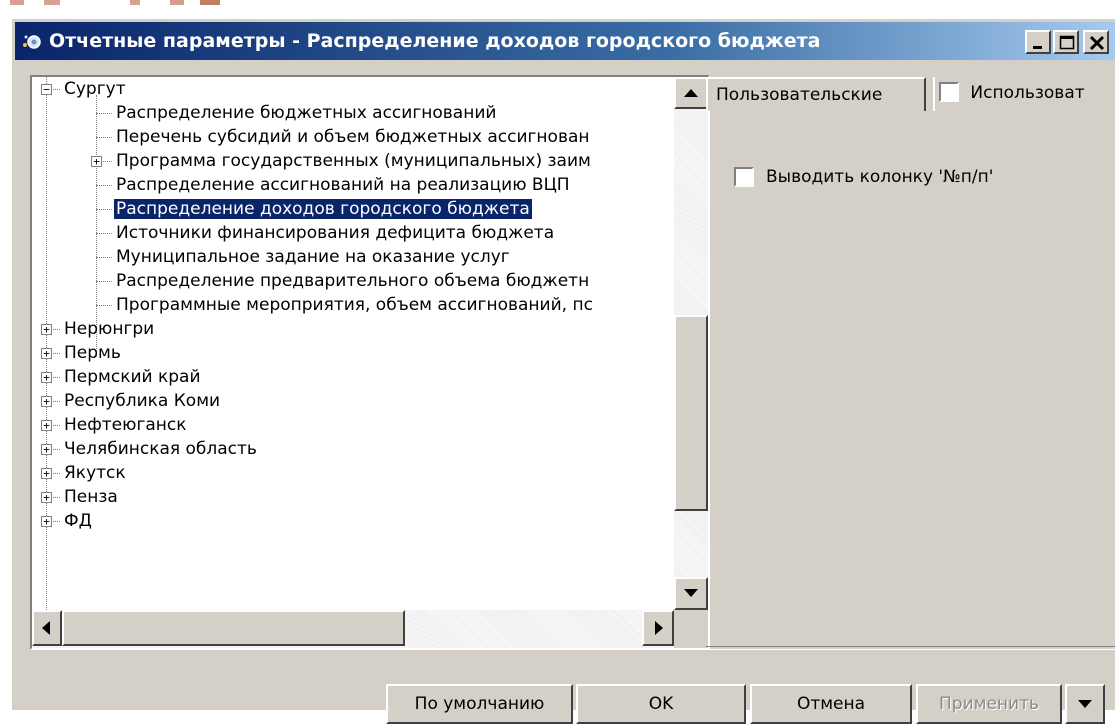 This screenshot has width=1115, height=724. I want to click on default-button: По умолчанию, so click(479, 704).